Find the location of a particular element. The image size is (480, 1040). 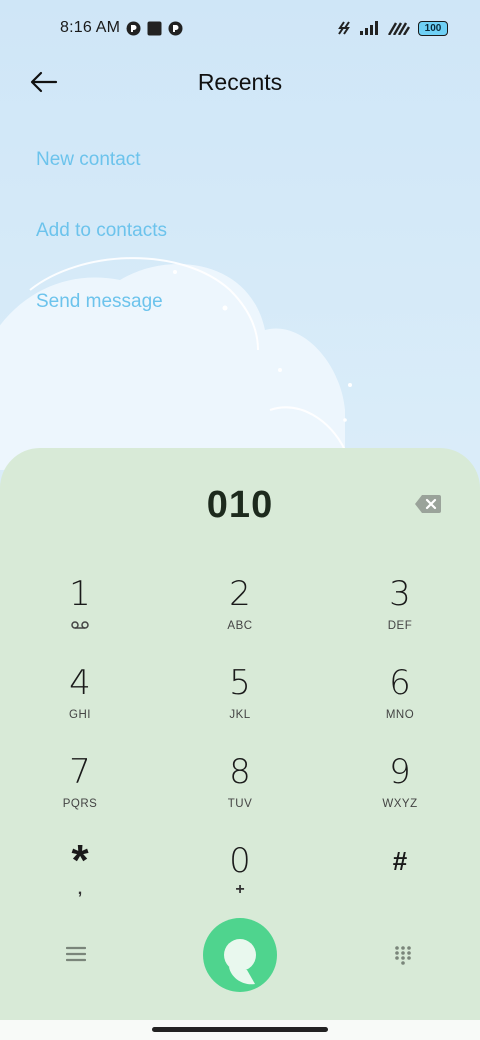

menu-button is located at coordinates (76, 956).